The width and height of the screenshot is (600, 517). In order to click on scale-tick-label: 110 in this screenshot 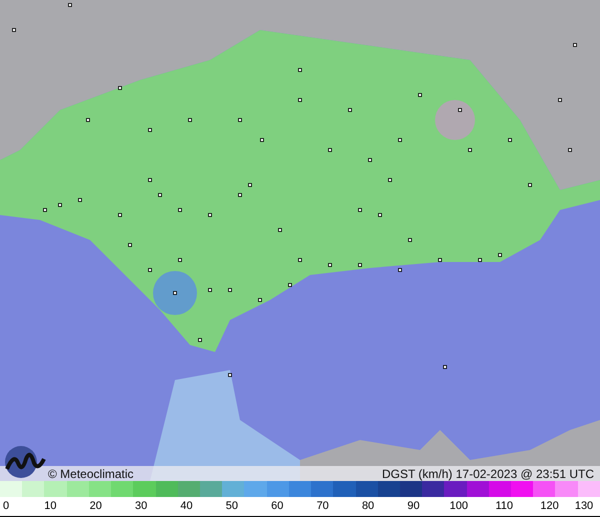, I will do `click(504, 506)`.